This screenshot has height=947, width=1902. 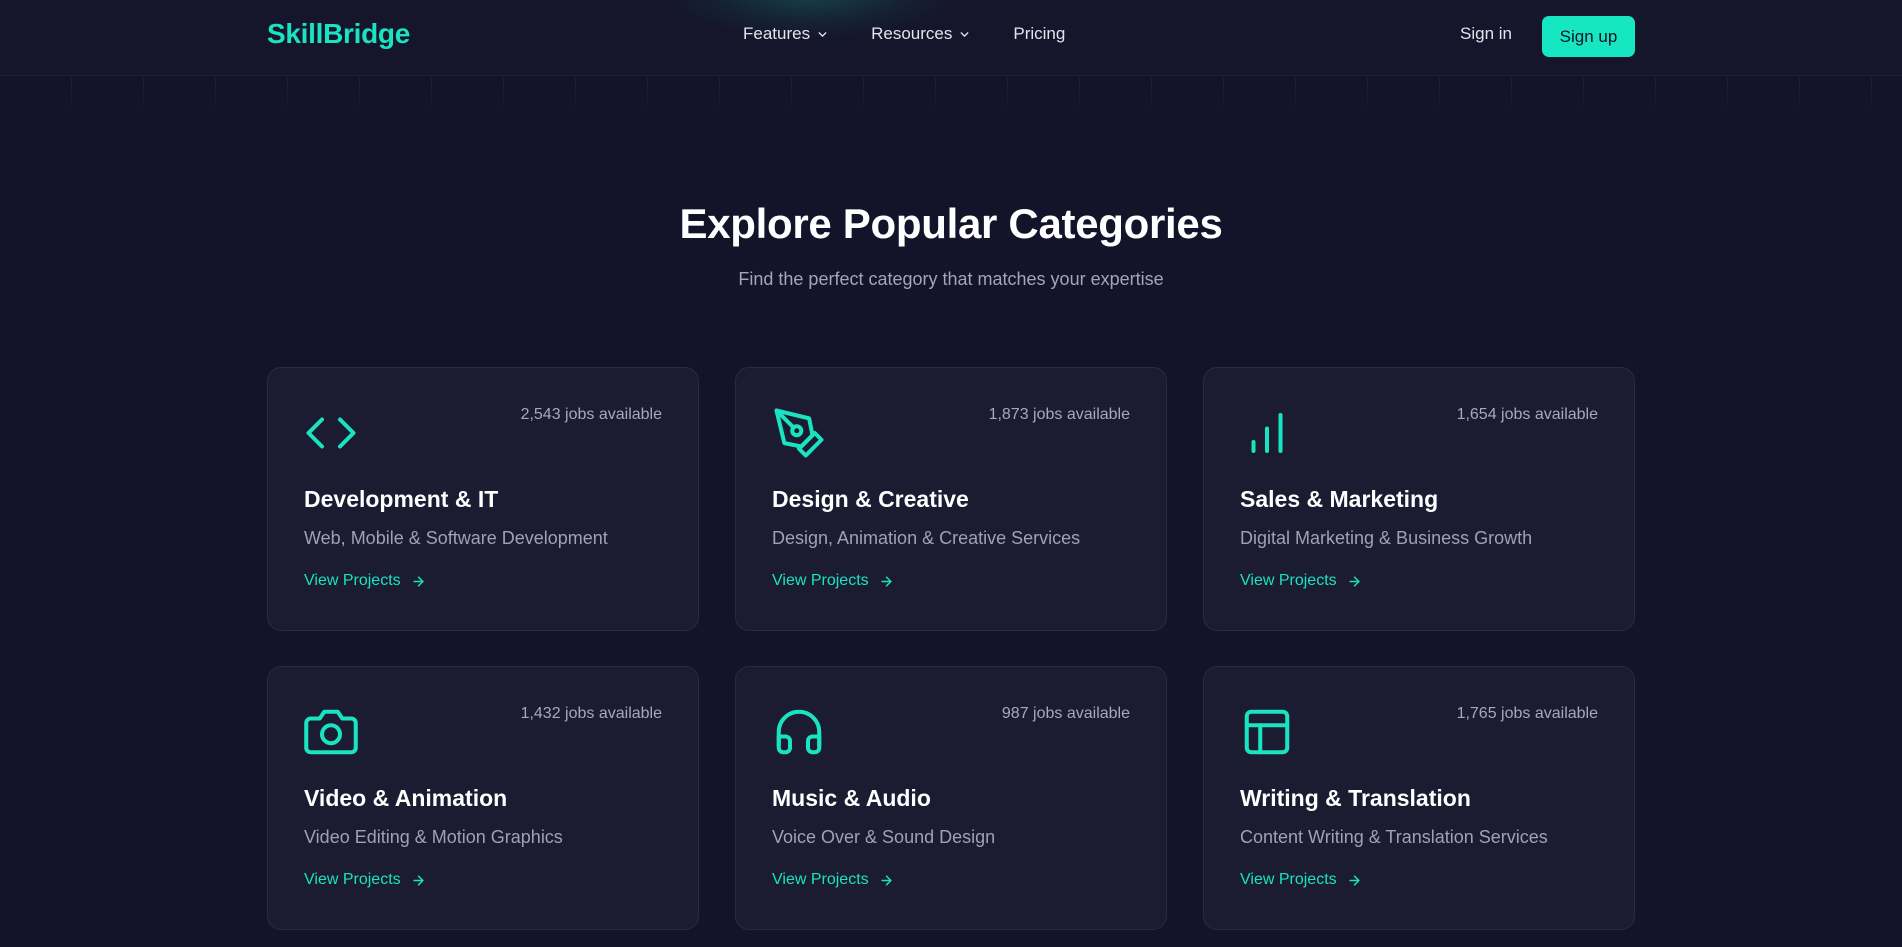 What do you see at coordinates (433, 837) in the screenshot?
I see `category-description: Video Editing & Motion Graphics` at bounding box center [433, 837].